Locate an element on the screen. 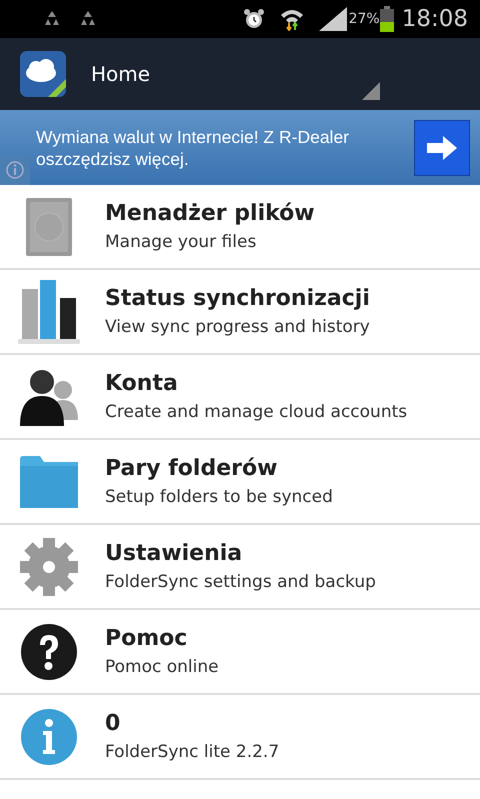  menu-item: Pary folderów Setup folders to be synced is located at coordinates (240, 482).